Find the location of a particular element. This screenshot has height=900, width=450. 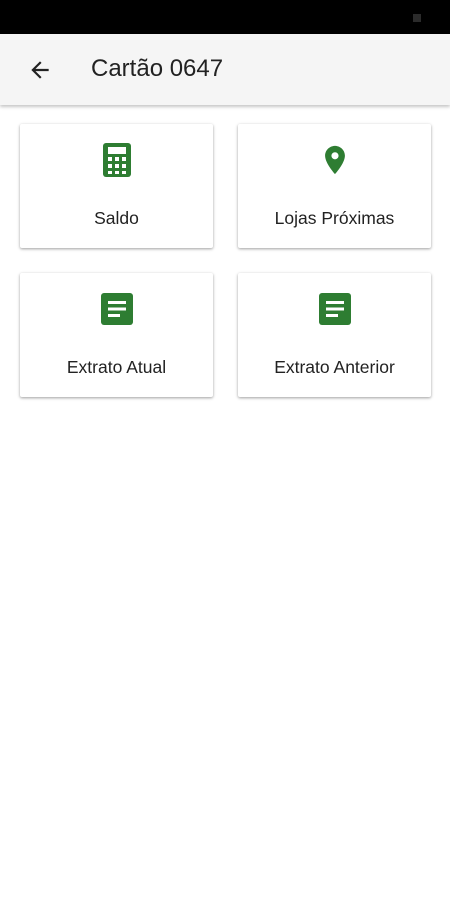

location-pin-icon is located at coordinates (335, 160).